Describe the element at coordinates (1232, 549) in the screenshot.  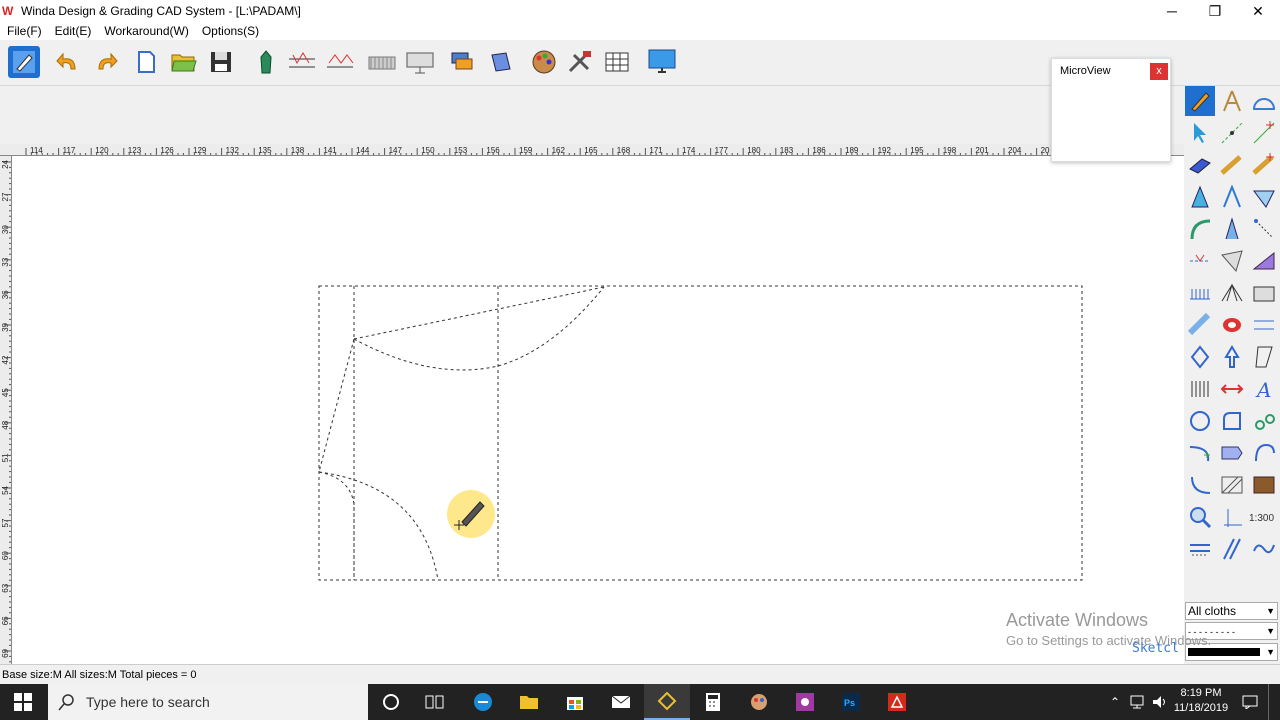
I see `parallel-lines-icon` at that location.